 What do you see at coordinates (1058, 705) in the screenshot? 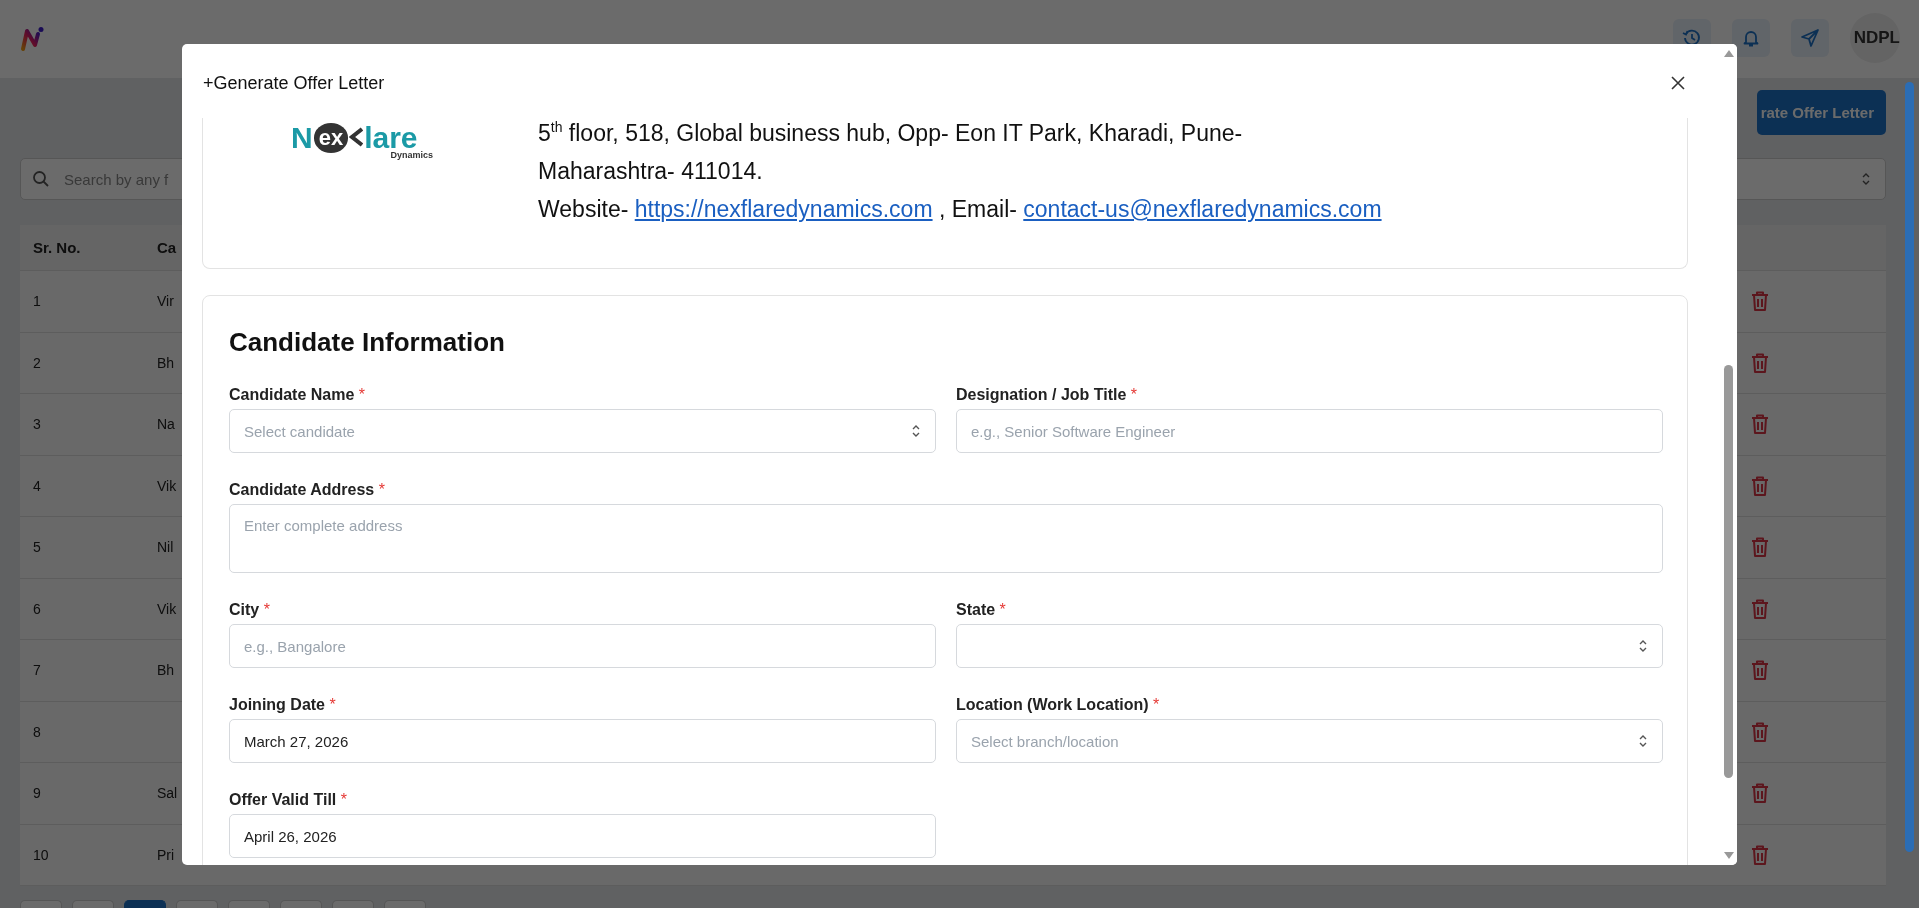
I see `field-label: Location (Work Location) *` at bounding box center [1058, 705].